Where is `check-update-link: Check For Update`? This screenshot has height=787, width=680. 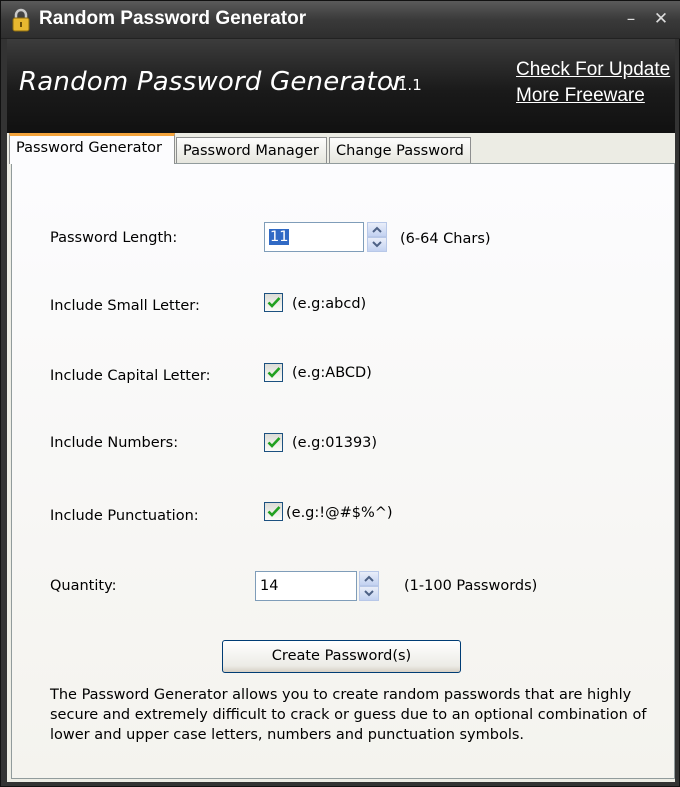
check-update-link: Check For Update is located at coordinates (593, 70).